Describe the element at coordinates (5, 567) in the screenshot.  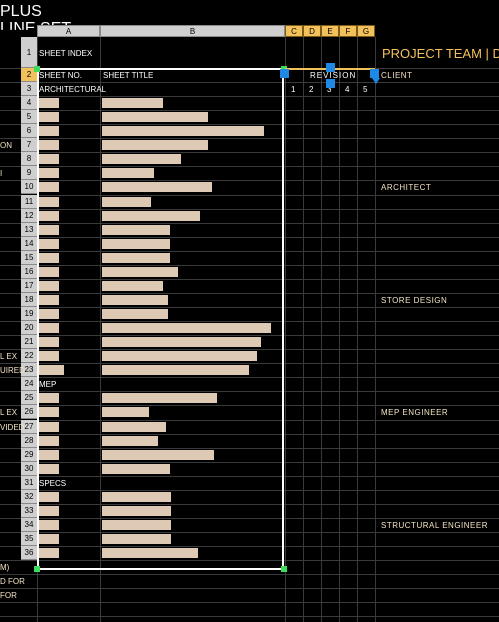
I see `left-fragment: M)` at that location.